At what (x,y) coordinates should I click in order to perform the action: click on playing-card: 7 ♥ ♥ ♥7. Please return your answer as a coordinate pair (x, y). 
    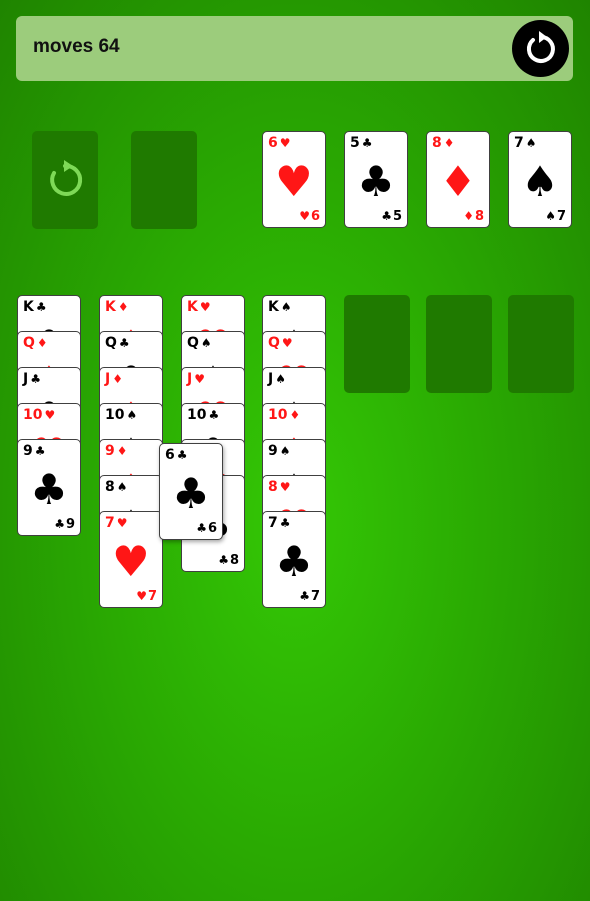
    Looking at the image, I should click on (131, 559).